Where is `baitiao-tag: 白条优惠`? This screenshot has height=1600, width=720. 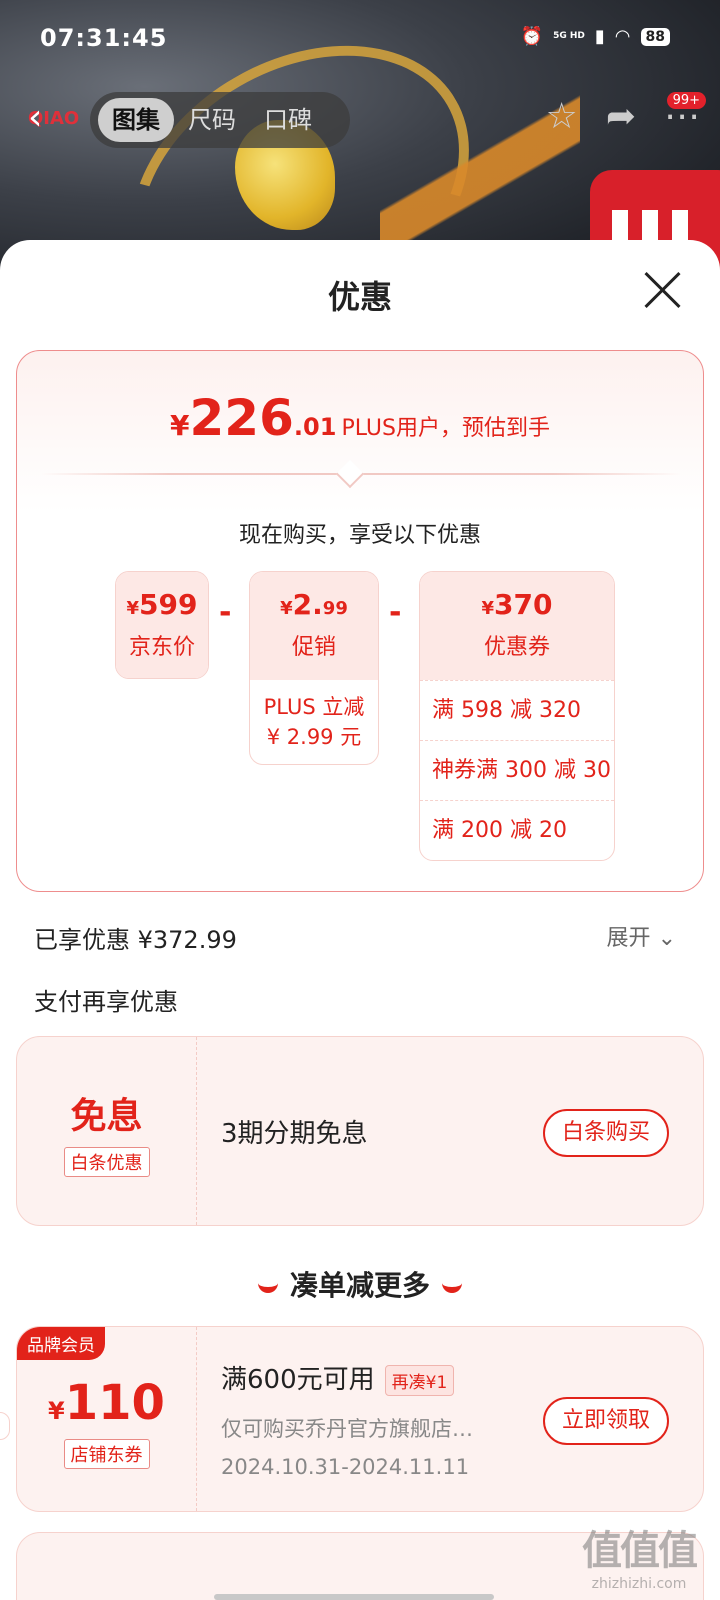
baitiao-tag: 白条优惠 is located at coordinates (106, 1162).